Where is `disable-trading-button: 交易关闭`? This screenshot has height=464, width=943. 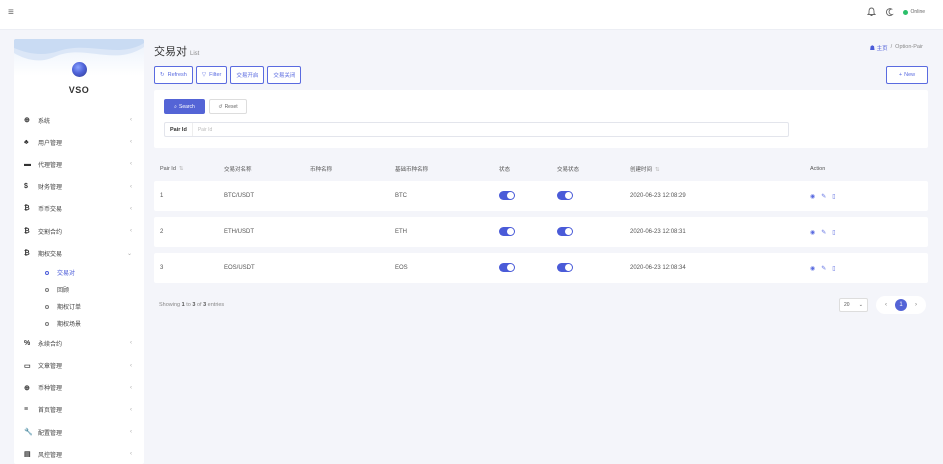
disable-trading-button: 交易关闭 is located at coordinates (284, 75).